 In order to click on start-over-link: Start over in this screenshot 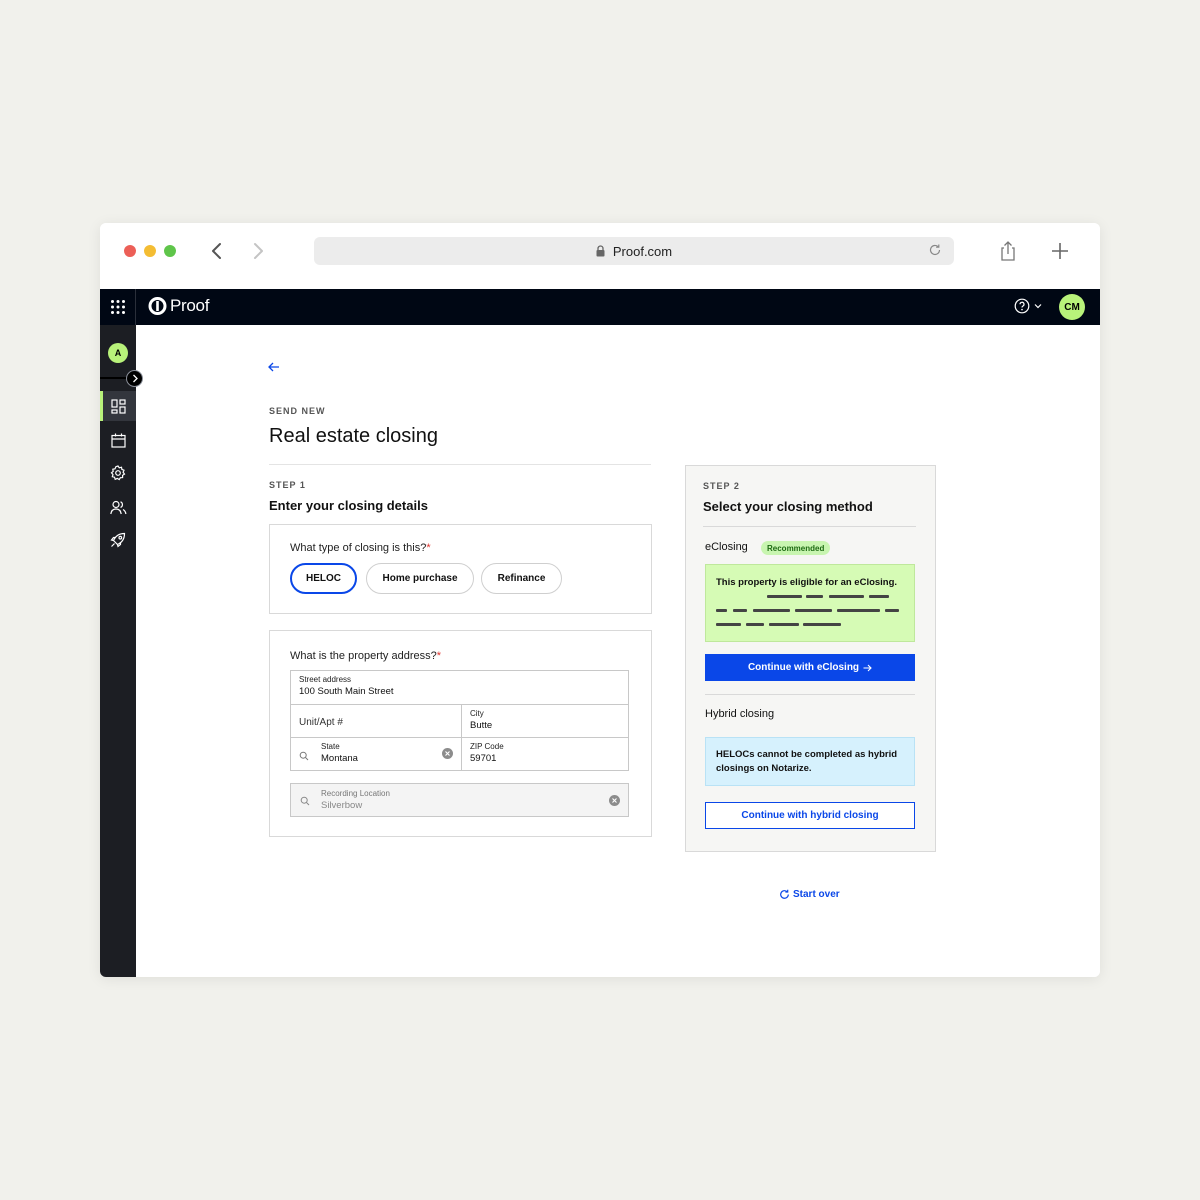, I will do `click(809, 894)`.